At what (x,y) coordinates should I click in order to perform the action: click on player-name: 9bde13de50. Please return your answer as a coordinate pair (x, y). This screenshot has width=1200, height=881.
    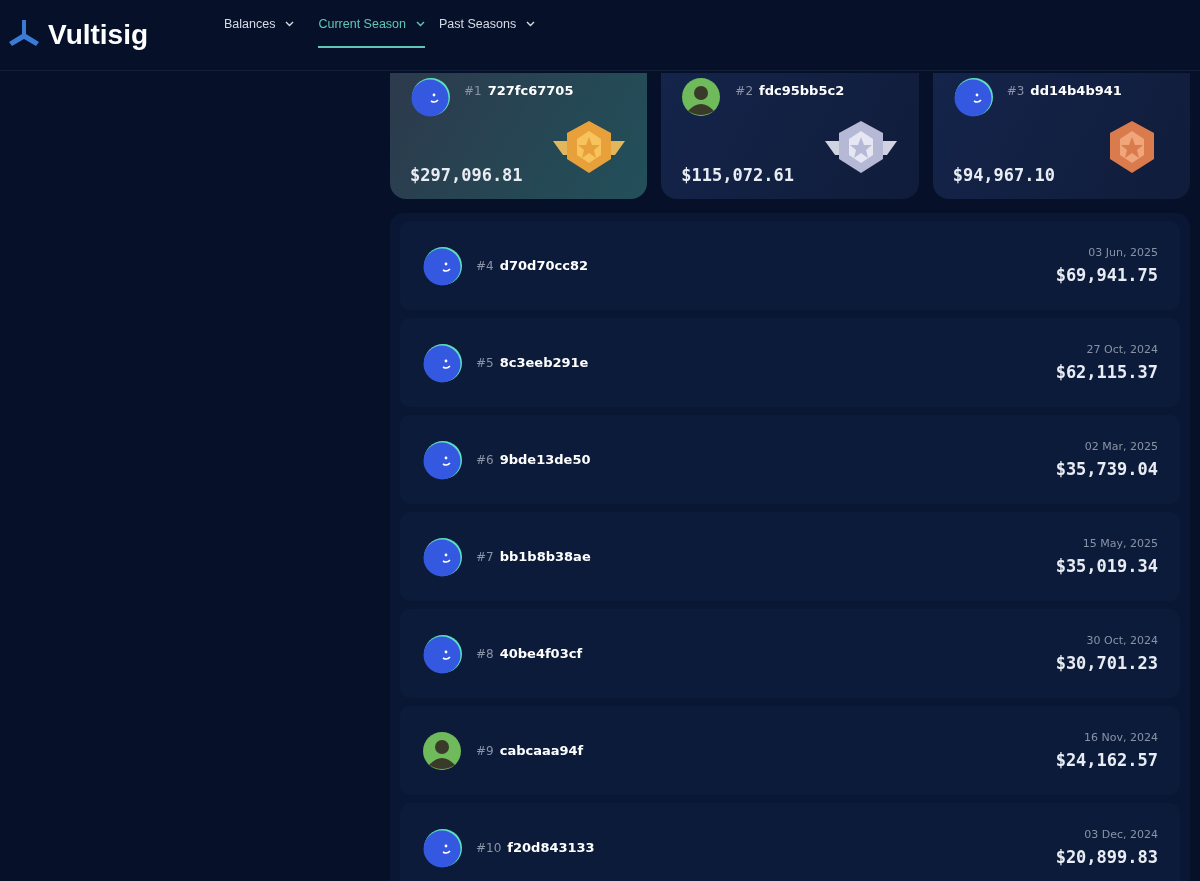
    Looking at the image, I should click on (545, 459).